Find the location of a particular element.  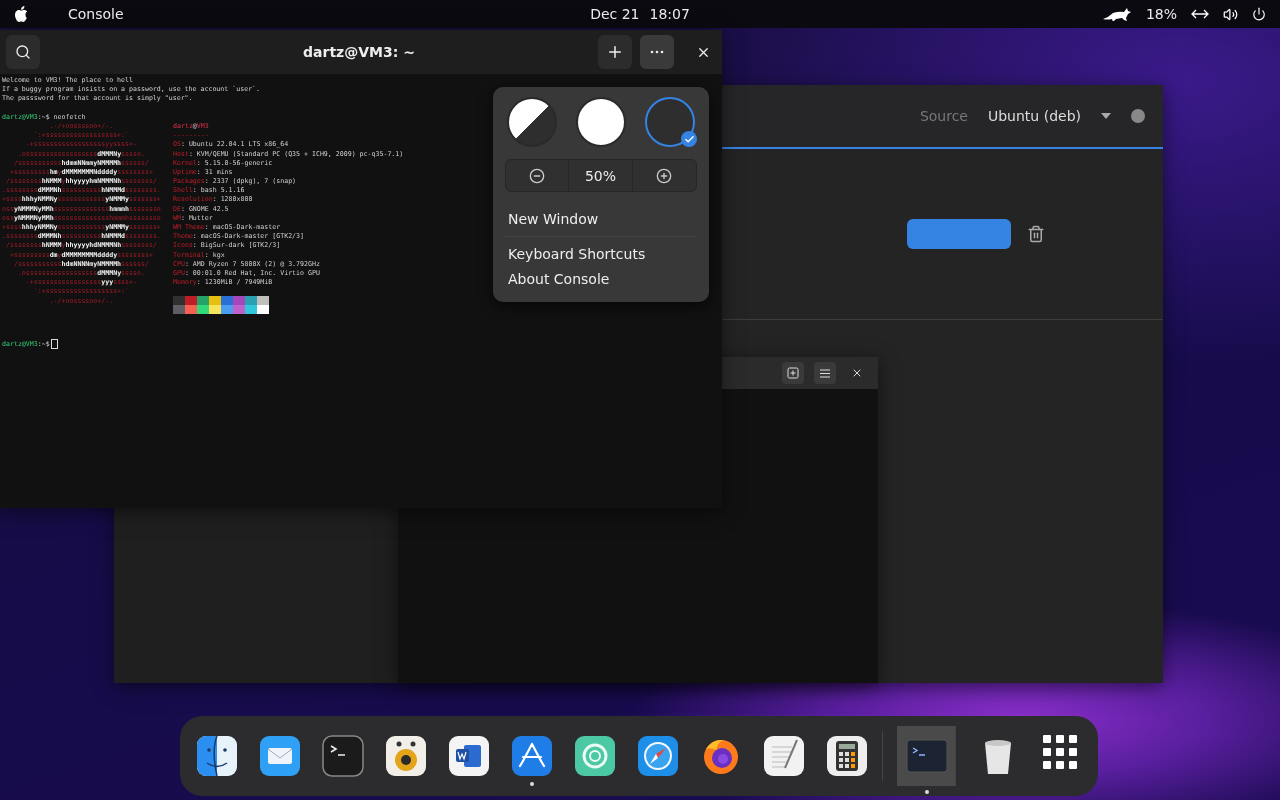

calculator-icon is located at coordinates (847, 756).